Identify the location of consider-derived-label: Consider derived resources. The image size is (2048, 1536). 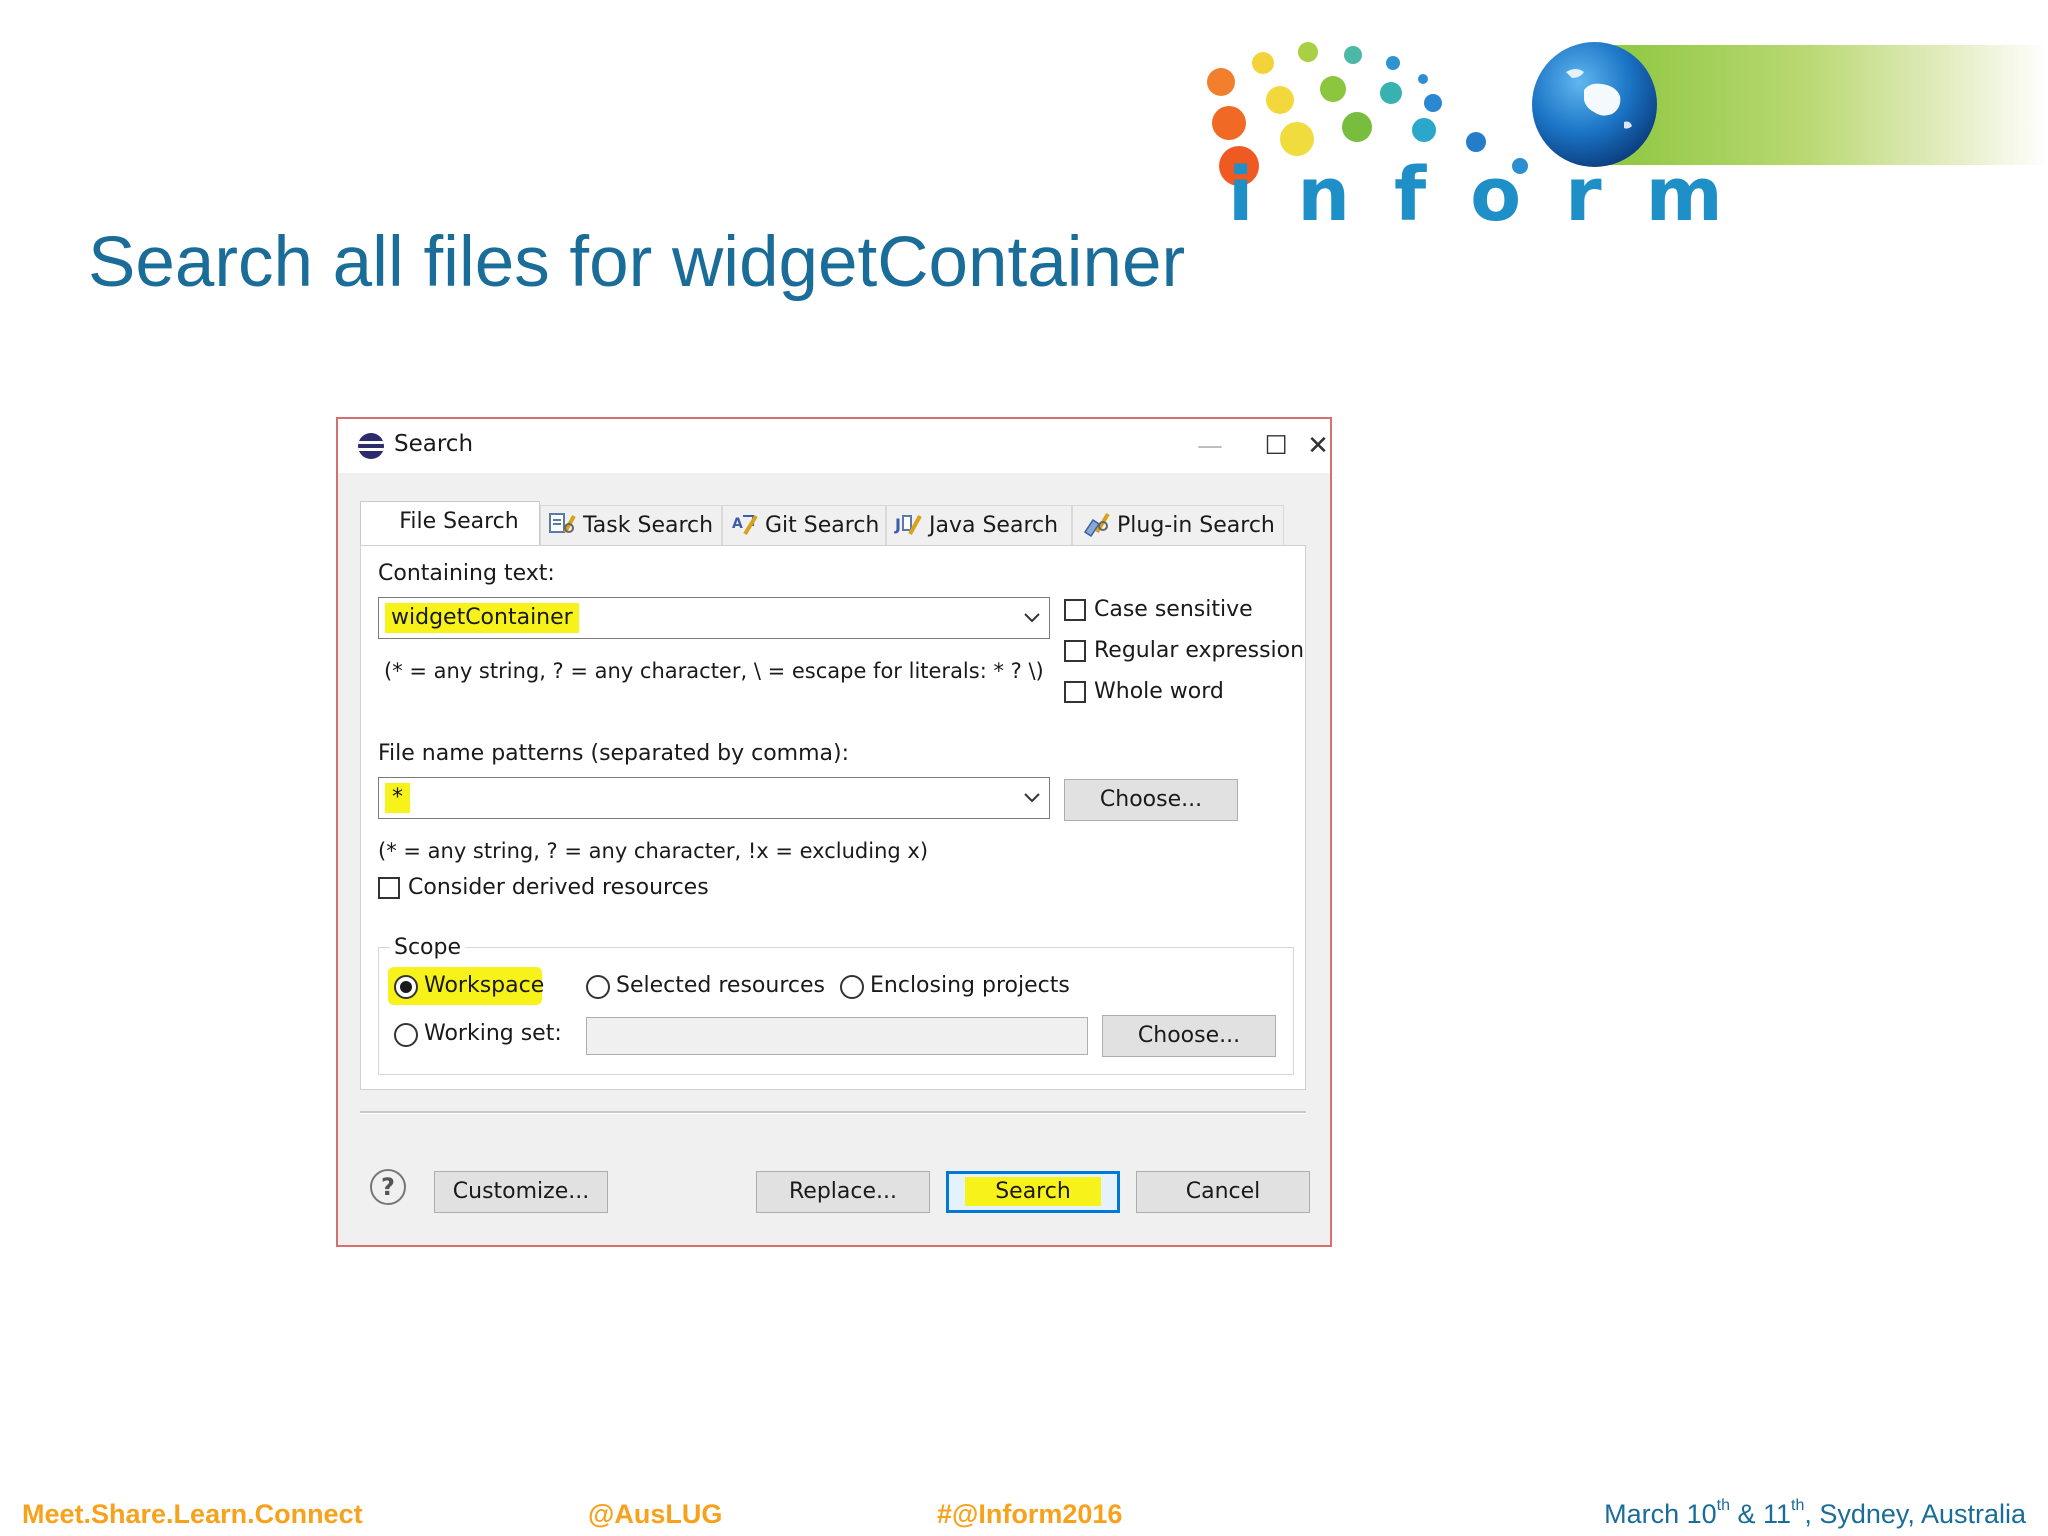
(558, 887).